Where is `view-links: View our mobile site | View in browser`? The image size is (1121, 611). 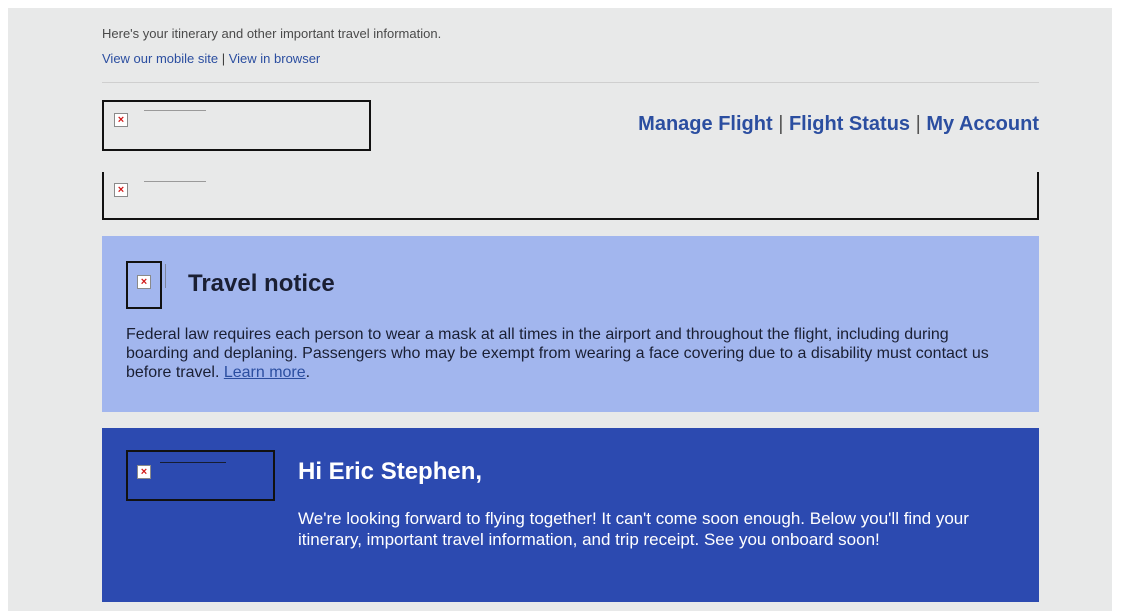 view-links: View our mobile site | View in browser is located at coordinates (211, 58).